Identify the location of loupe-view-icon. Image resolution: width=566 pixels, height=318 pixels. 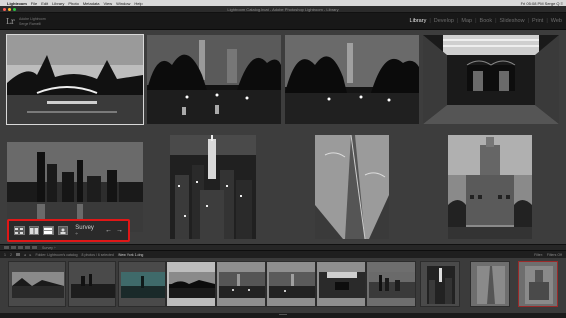
(13, 247).